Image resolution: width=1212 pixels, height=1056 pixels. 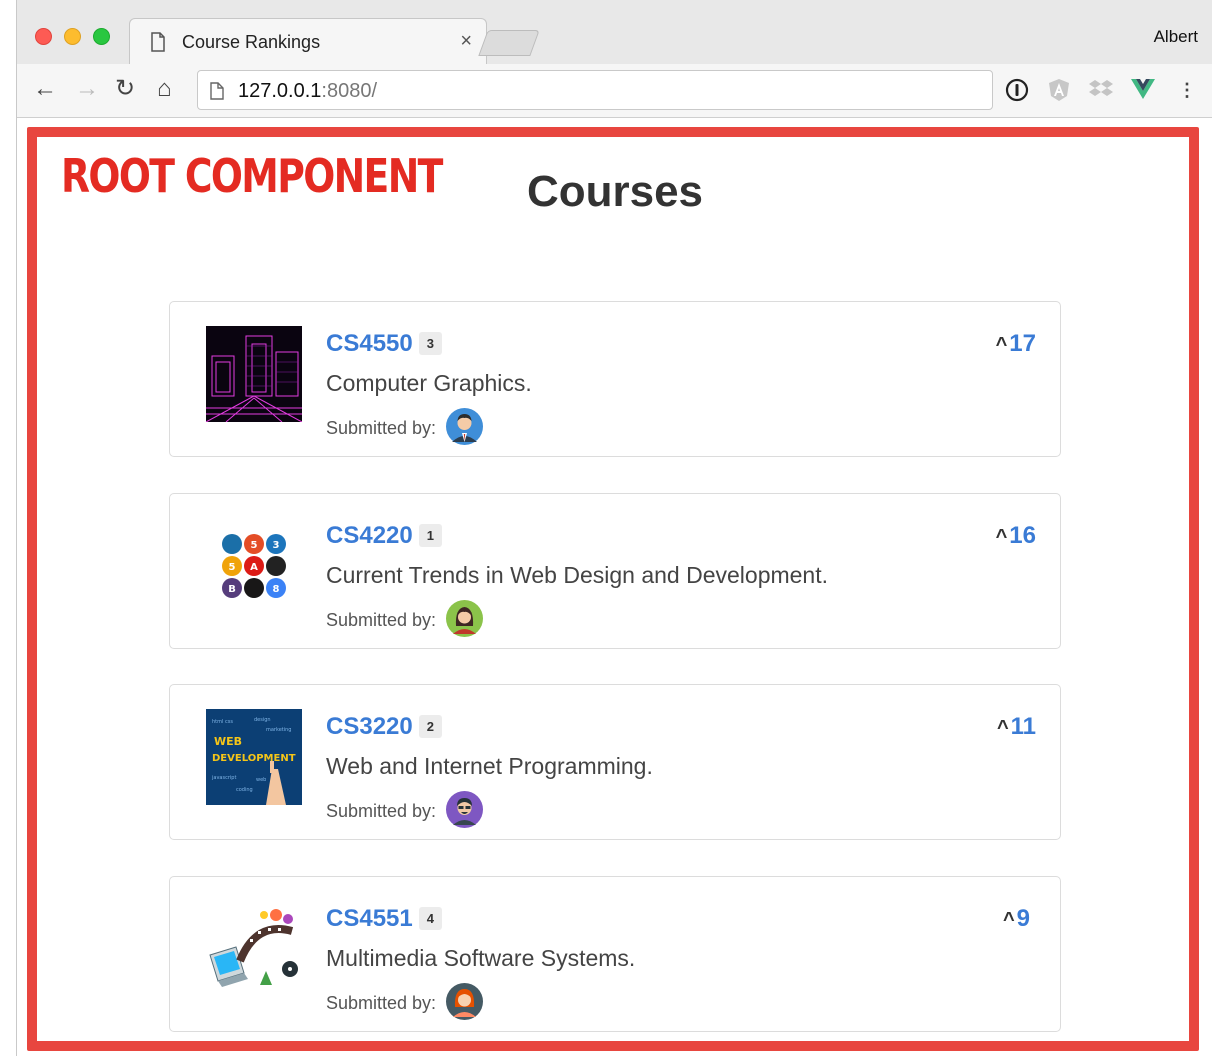 What do you see at coordinates (614, 32) in the screenshot?
I see `title-bar: Course Rankings × Albert` at bounding box center [614, 32].